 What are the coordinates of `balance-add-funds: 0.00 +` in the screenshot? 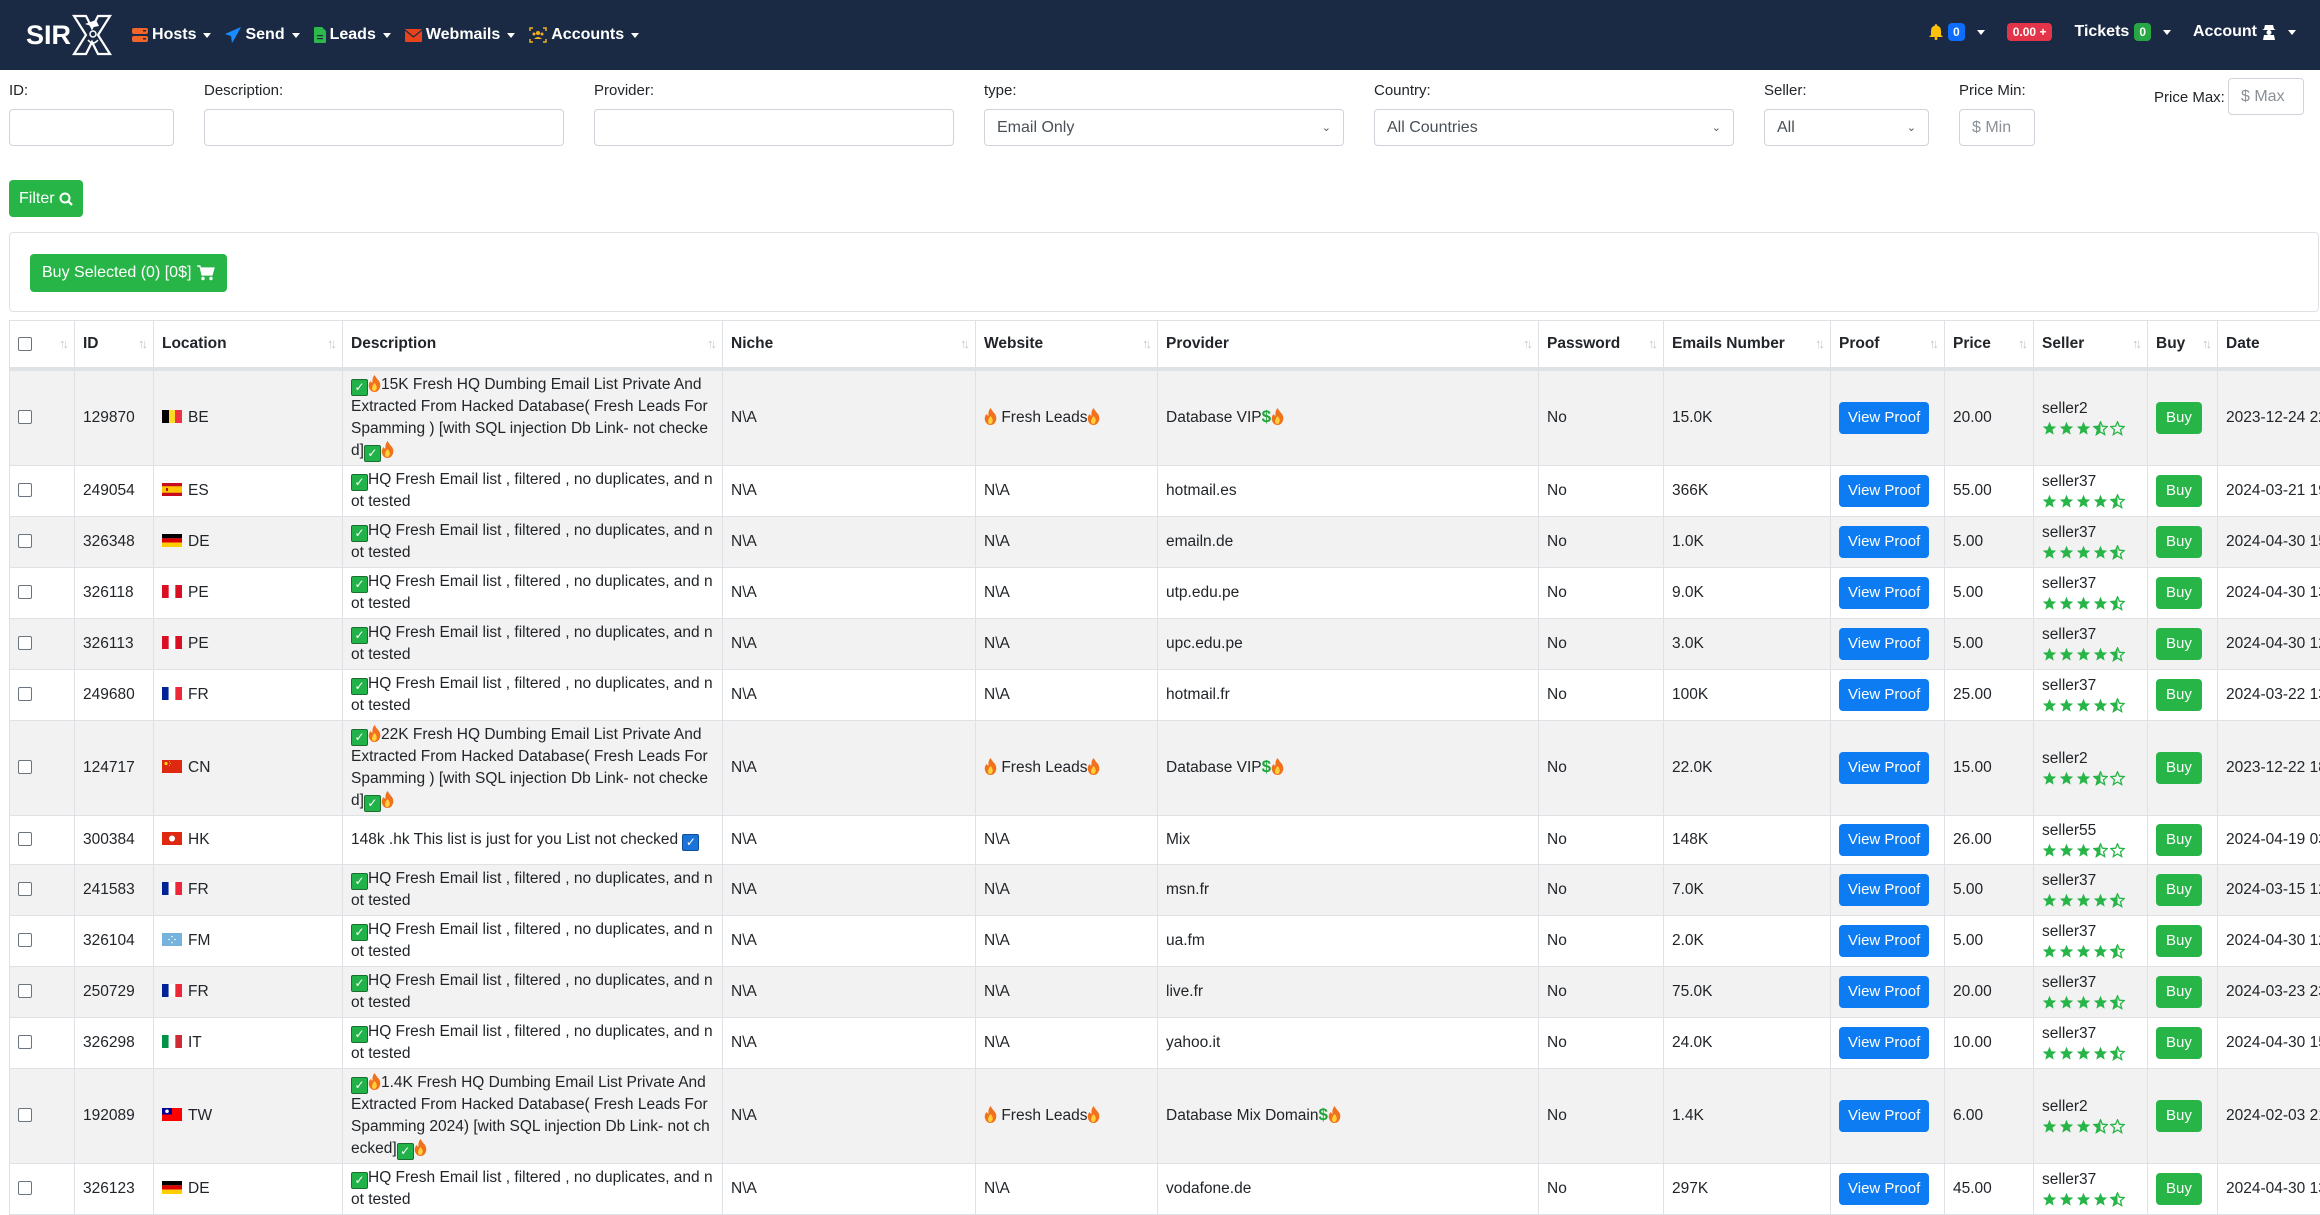 It's located at (2030, 32).